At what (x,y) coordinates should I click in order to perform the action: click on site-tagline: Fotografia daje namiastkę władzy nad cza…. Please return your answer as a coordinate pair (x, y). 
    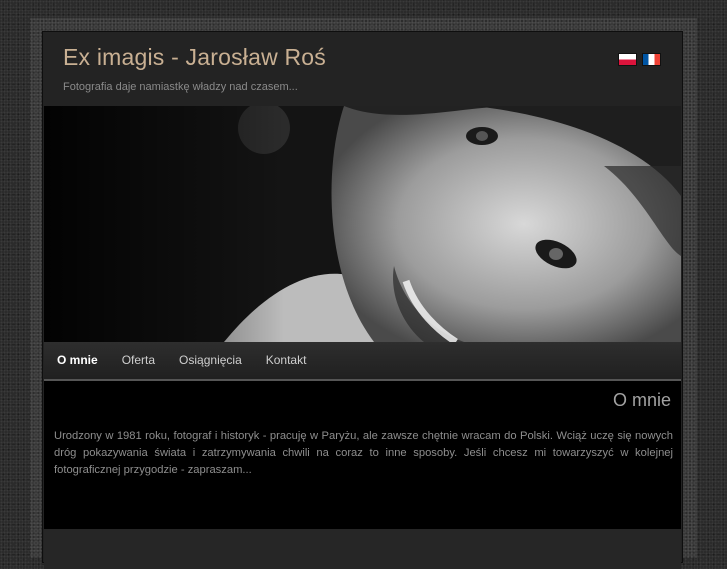
    Looking at the image, I should click on (180, 87).